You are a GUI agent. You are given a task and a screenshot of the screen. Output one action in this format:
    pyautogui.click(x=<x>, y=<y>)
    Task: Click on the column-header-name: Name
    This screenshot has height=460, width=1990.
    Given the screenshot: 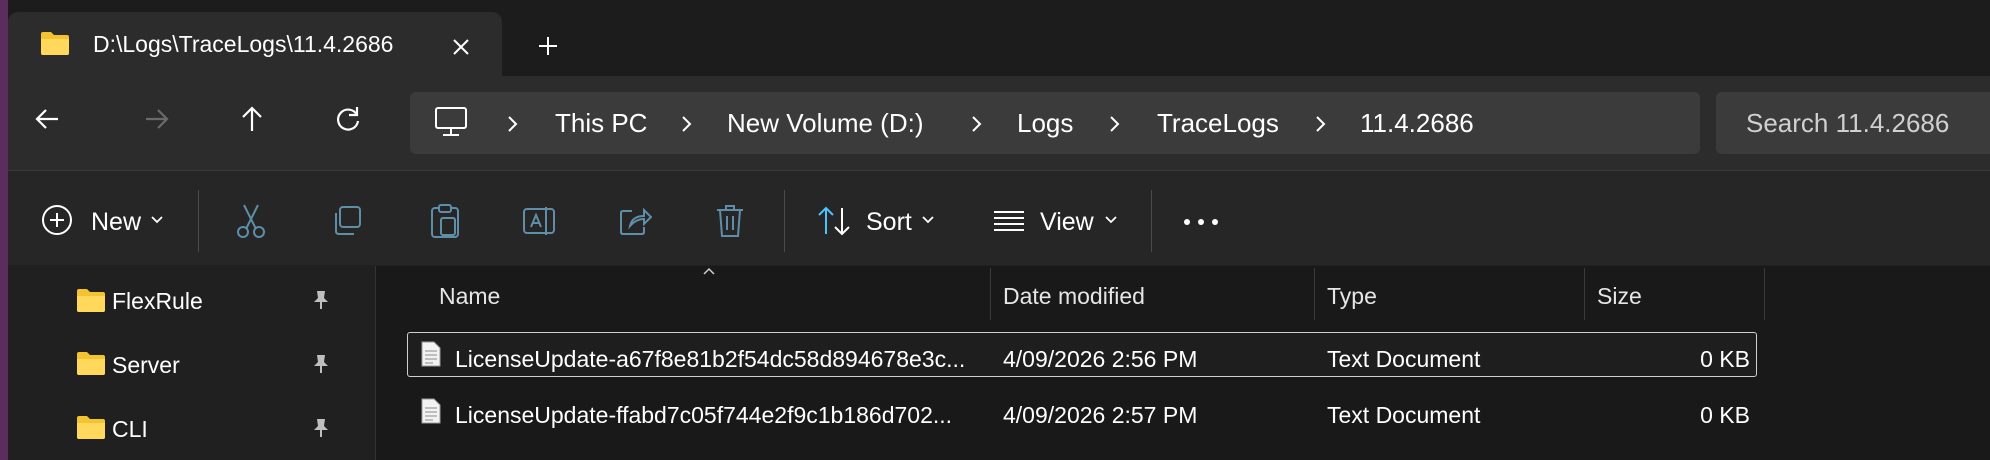 What is the action you would take?
    pyautogui.click(x=469, y=296)
    